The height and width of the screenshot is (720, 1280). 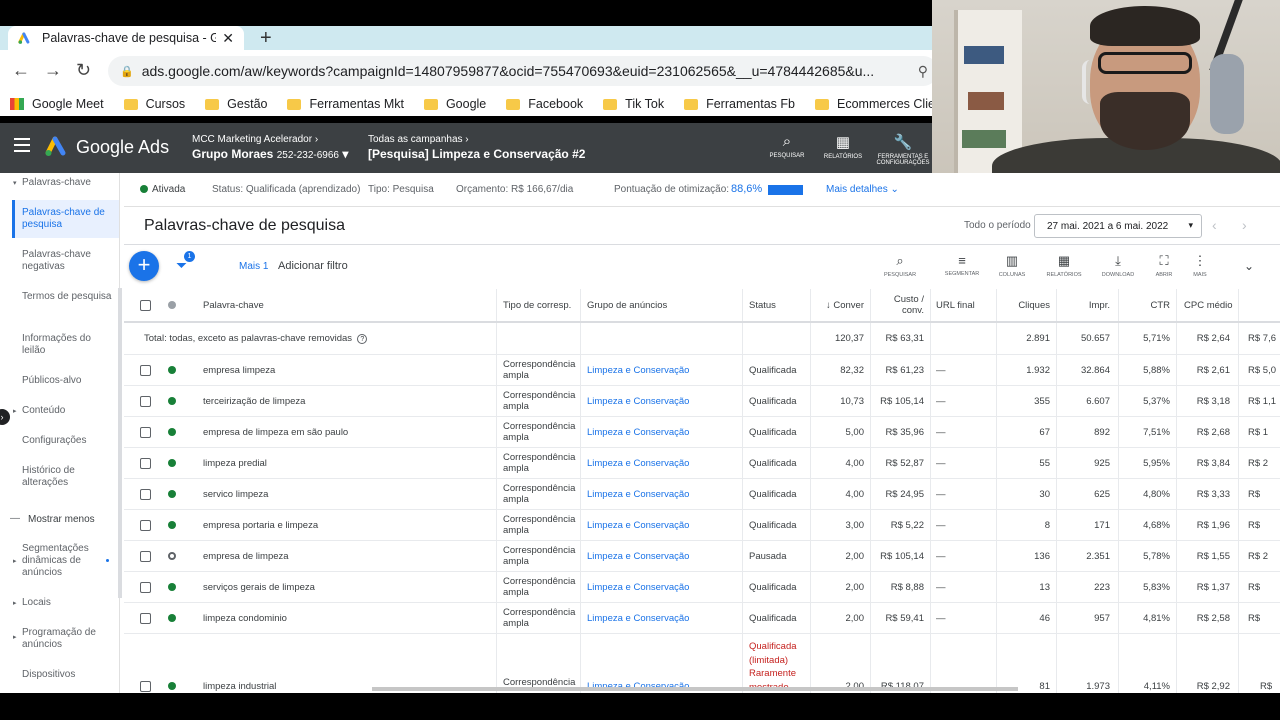 I want to click on header-clicks: Cliques, so click(x=1024, y=305).